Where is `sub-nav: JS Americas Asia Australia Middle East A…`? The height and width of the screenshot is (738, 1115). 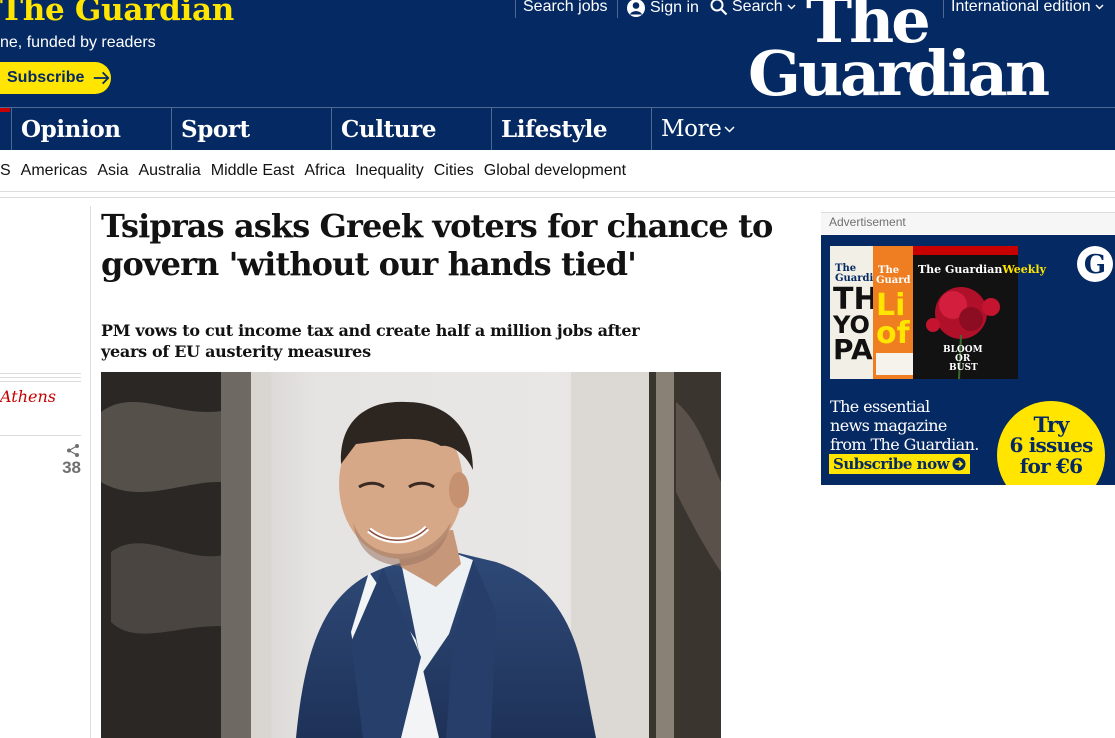
sub-nav: JS Americas Asia Australia Middle East A… is located at coordinates (557, 171).